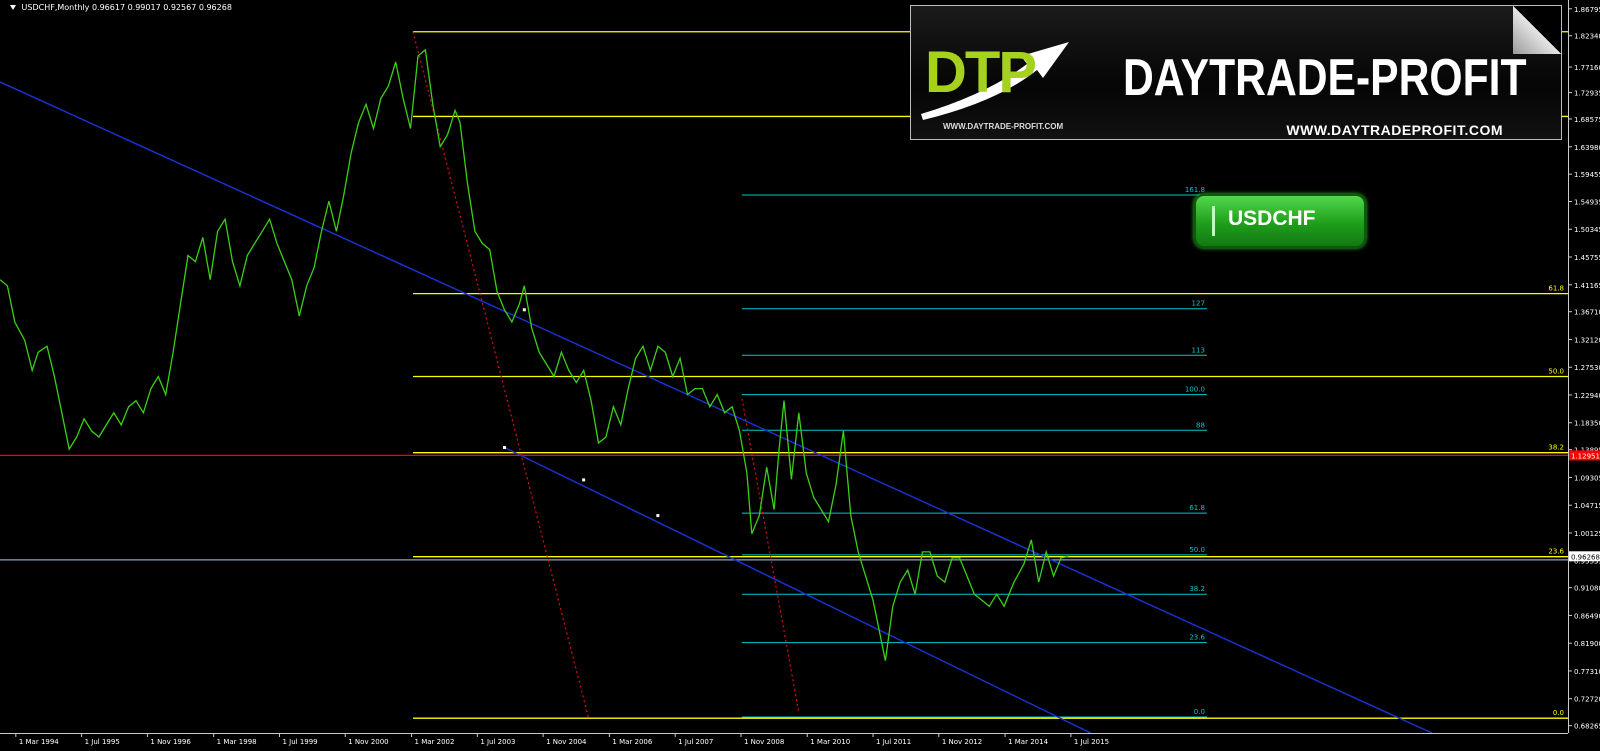 The width and height of the screenshot is (1600, 751). What do you see at coordinates (237, 742) in the screenshot?
I see `time-tick-label: 1 Mar 1998` at bounding box center [237, 742].